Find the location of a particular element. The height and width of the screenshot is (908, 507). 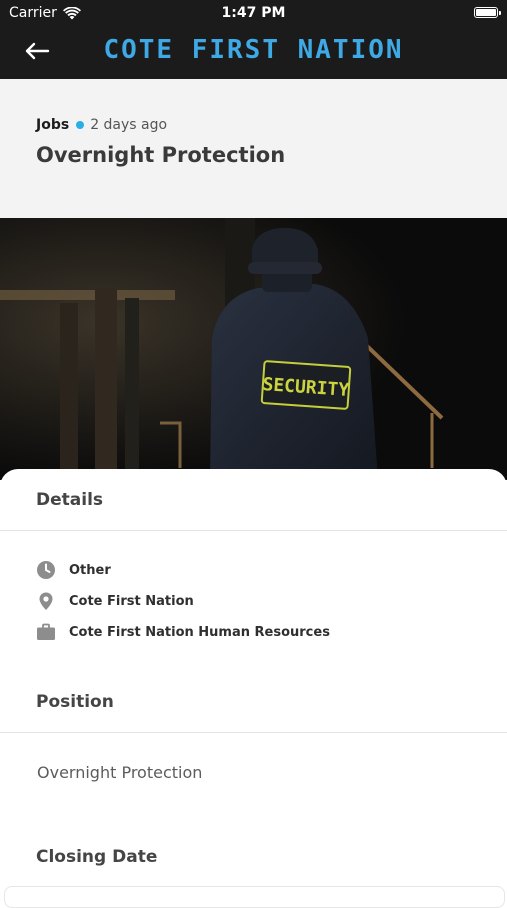

detail-row-location: Cote First Nation is located at coordinates (115, 601).